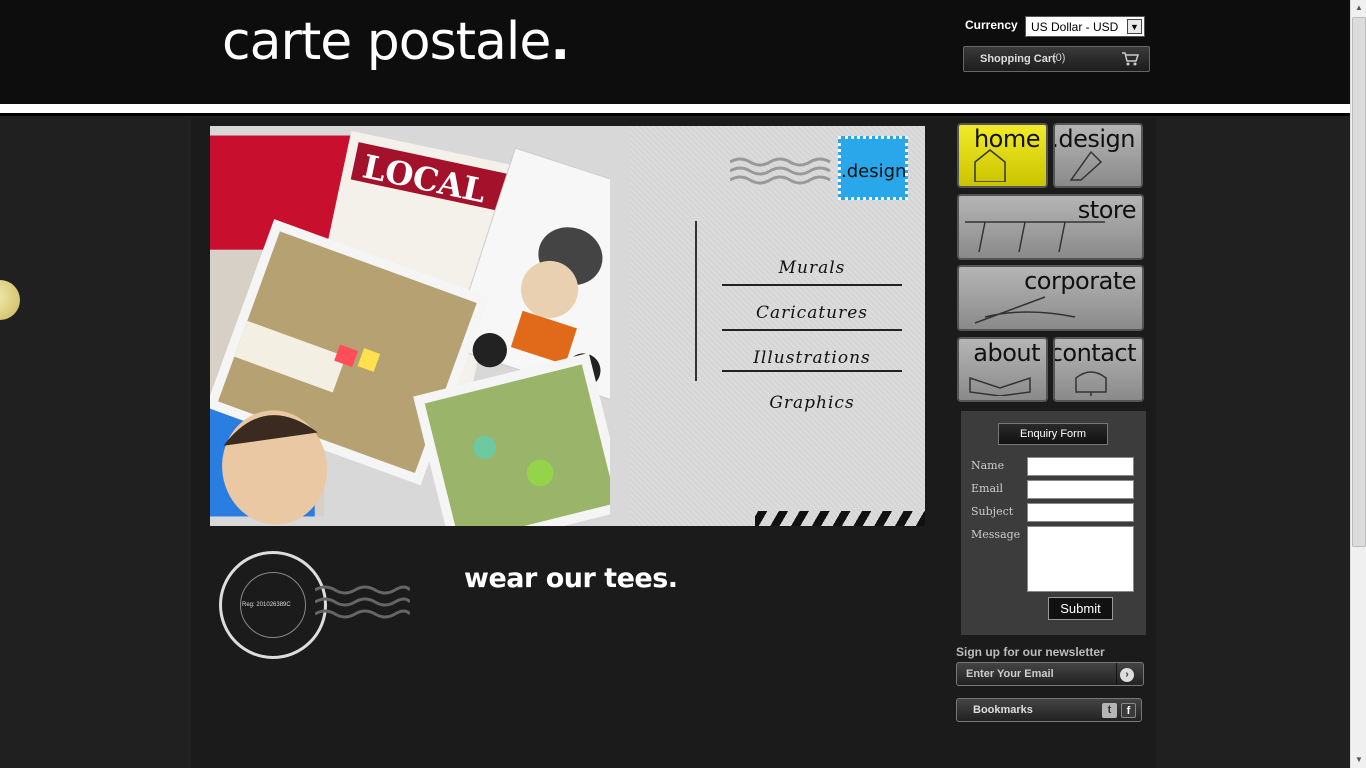 The height and width of the screenshot is (768, 1366). Describe the element at coordinates (812, 403) in the screenshot. I see `menu-graphics: Graphics` at that location.